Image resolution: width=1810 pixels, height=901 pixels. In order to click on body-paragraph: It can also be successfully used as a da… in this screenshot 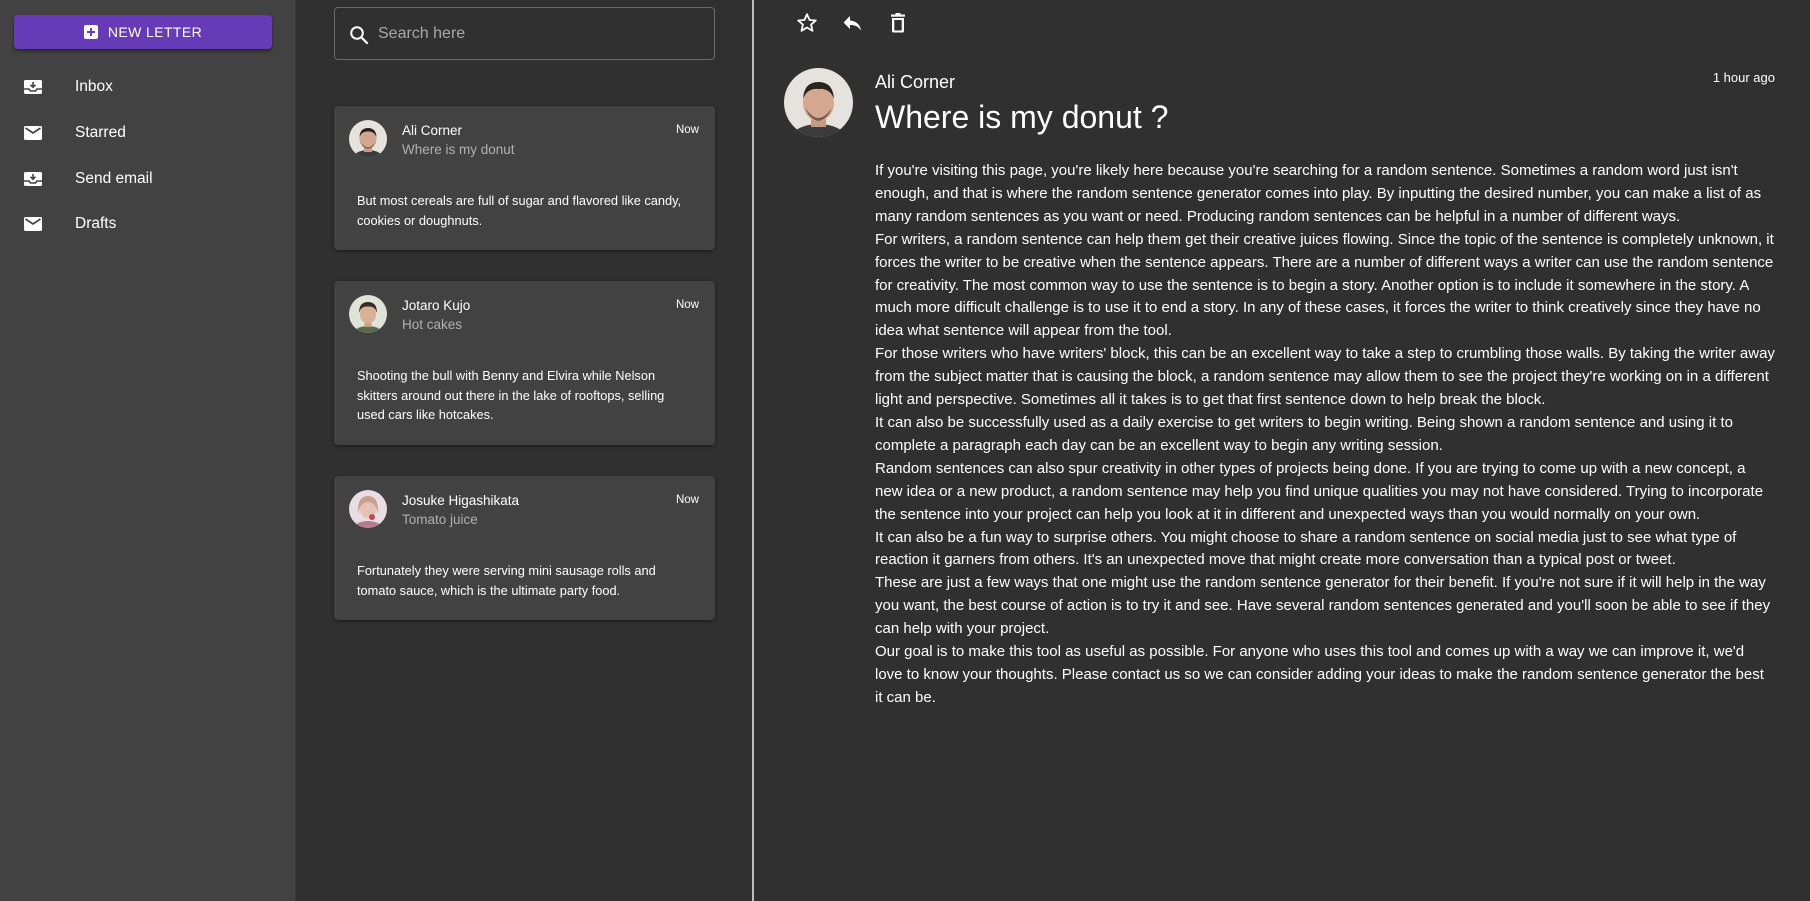, I will do `click(1304, 433)`.